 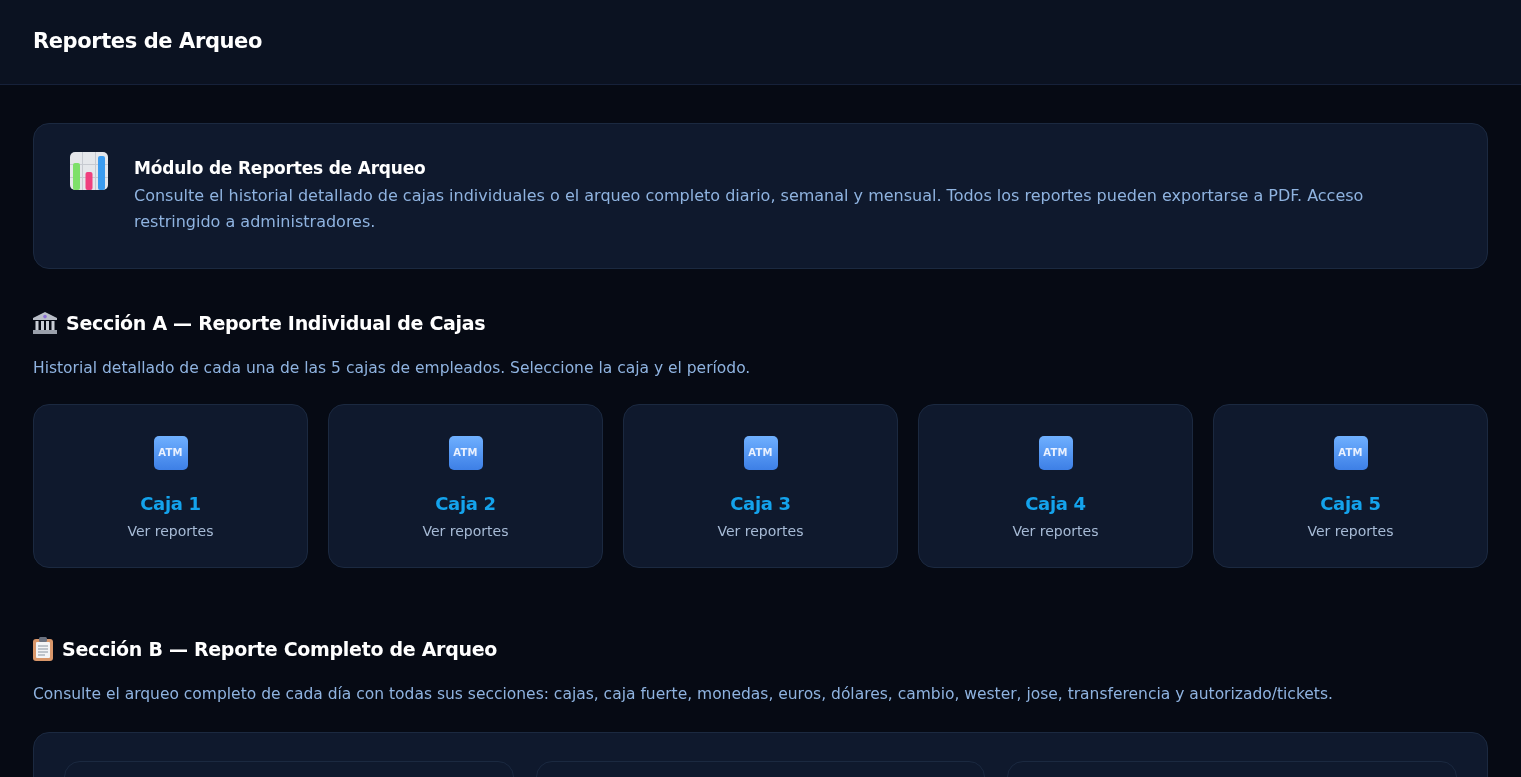 What do you see at coordinates (1055, 504) in the screenshot?
I see `card-title: Caja 4` at bounding box center [1055, 504].